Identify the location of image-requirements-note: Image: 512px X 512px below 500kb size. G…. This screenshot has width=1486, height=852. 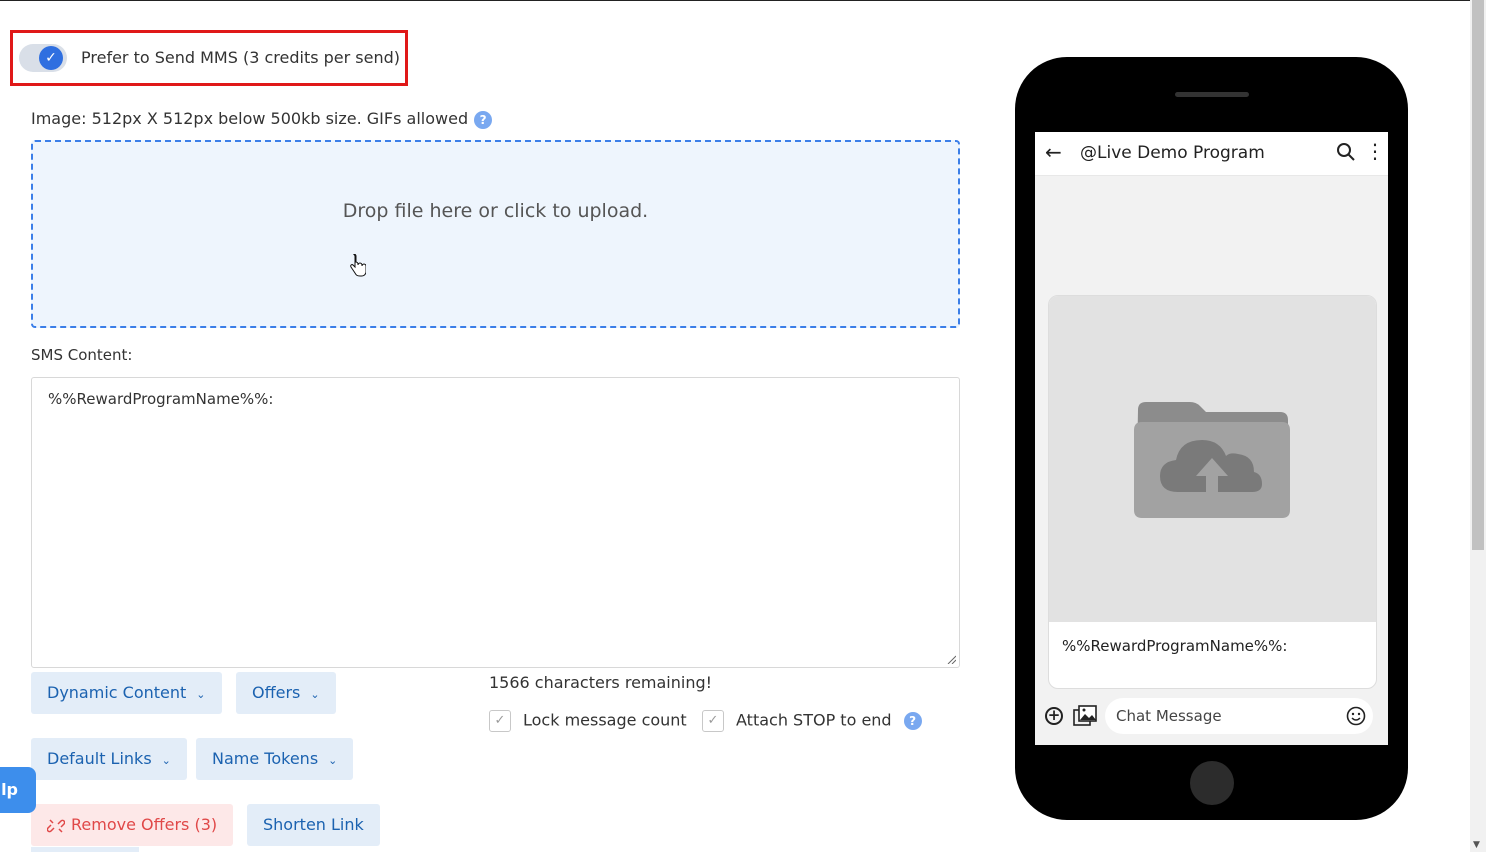
(262, 119).